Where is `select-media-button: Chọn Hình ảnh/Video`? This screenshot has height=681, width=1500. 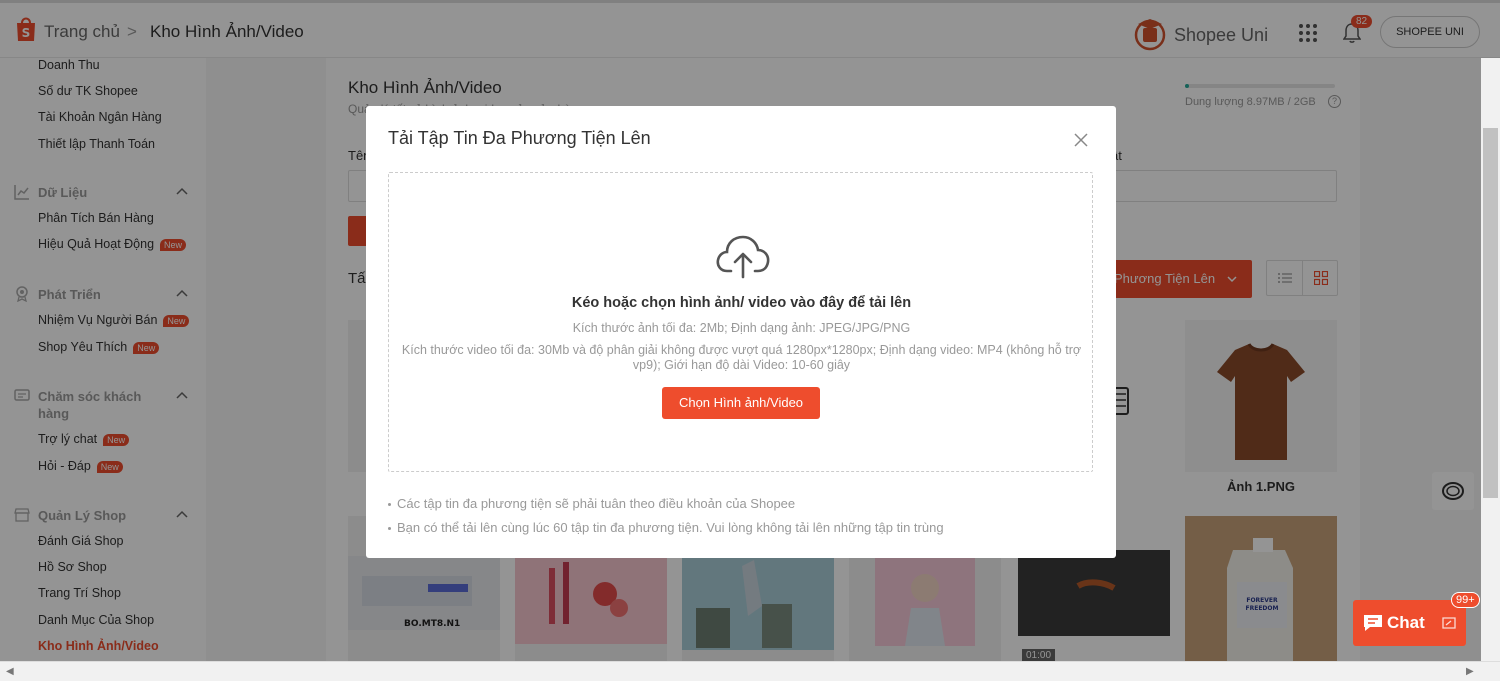
select-media-button: Chọn Hình ảnh/Video is located at coordinates (741, 403).